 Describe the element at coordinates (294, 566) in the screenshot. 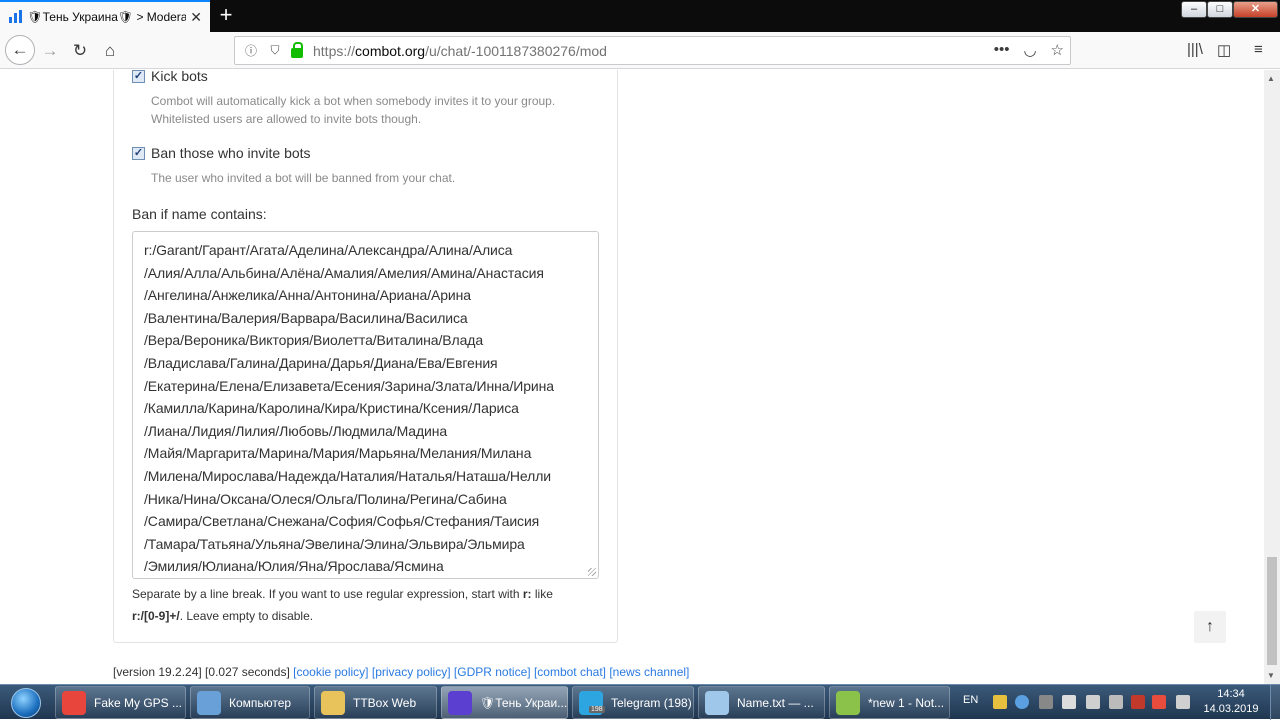

I see `textarea-line: /Эмилия/Юлиана/Юлия/Яна/Ярослава/Ясмина` at that location.